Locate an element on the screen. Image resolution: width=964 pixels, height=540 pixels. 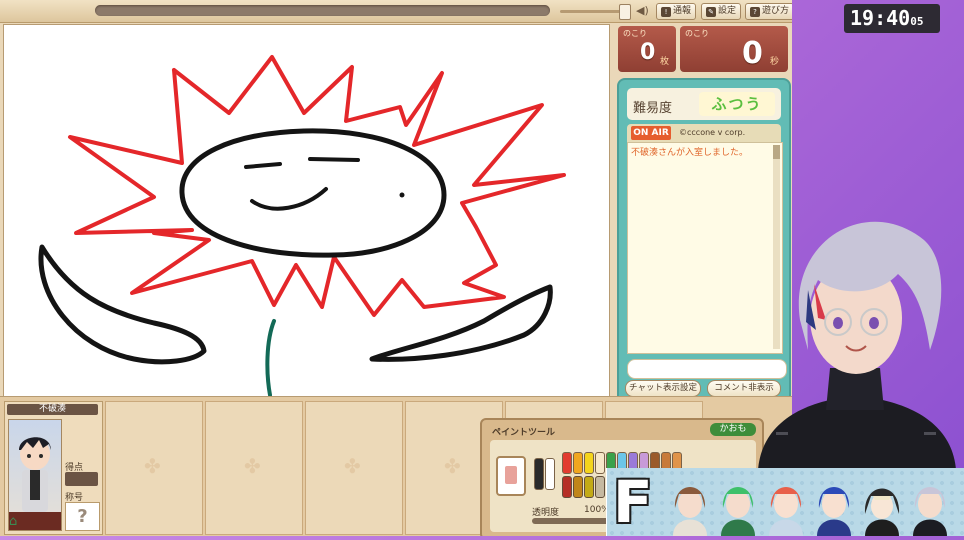
mouth-stroke is located at coordinates (289, 199).